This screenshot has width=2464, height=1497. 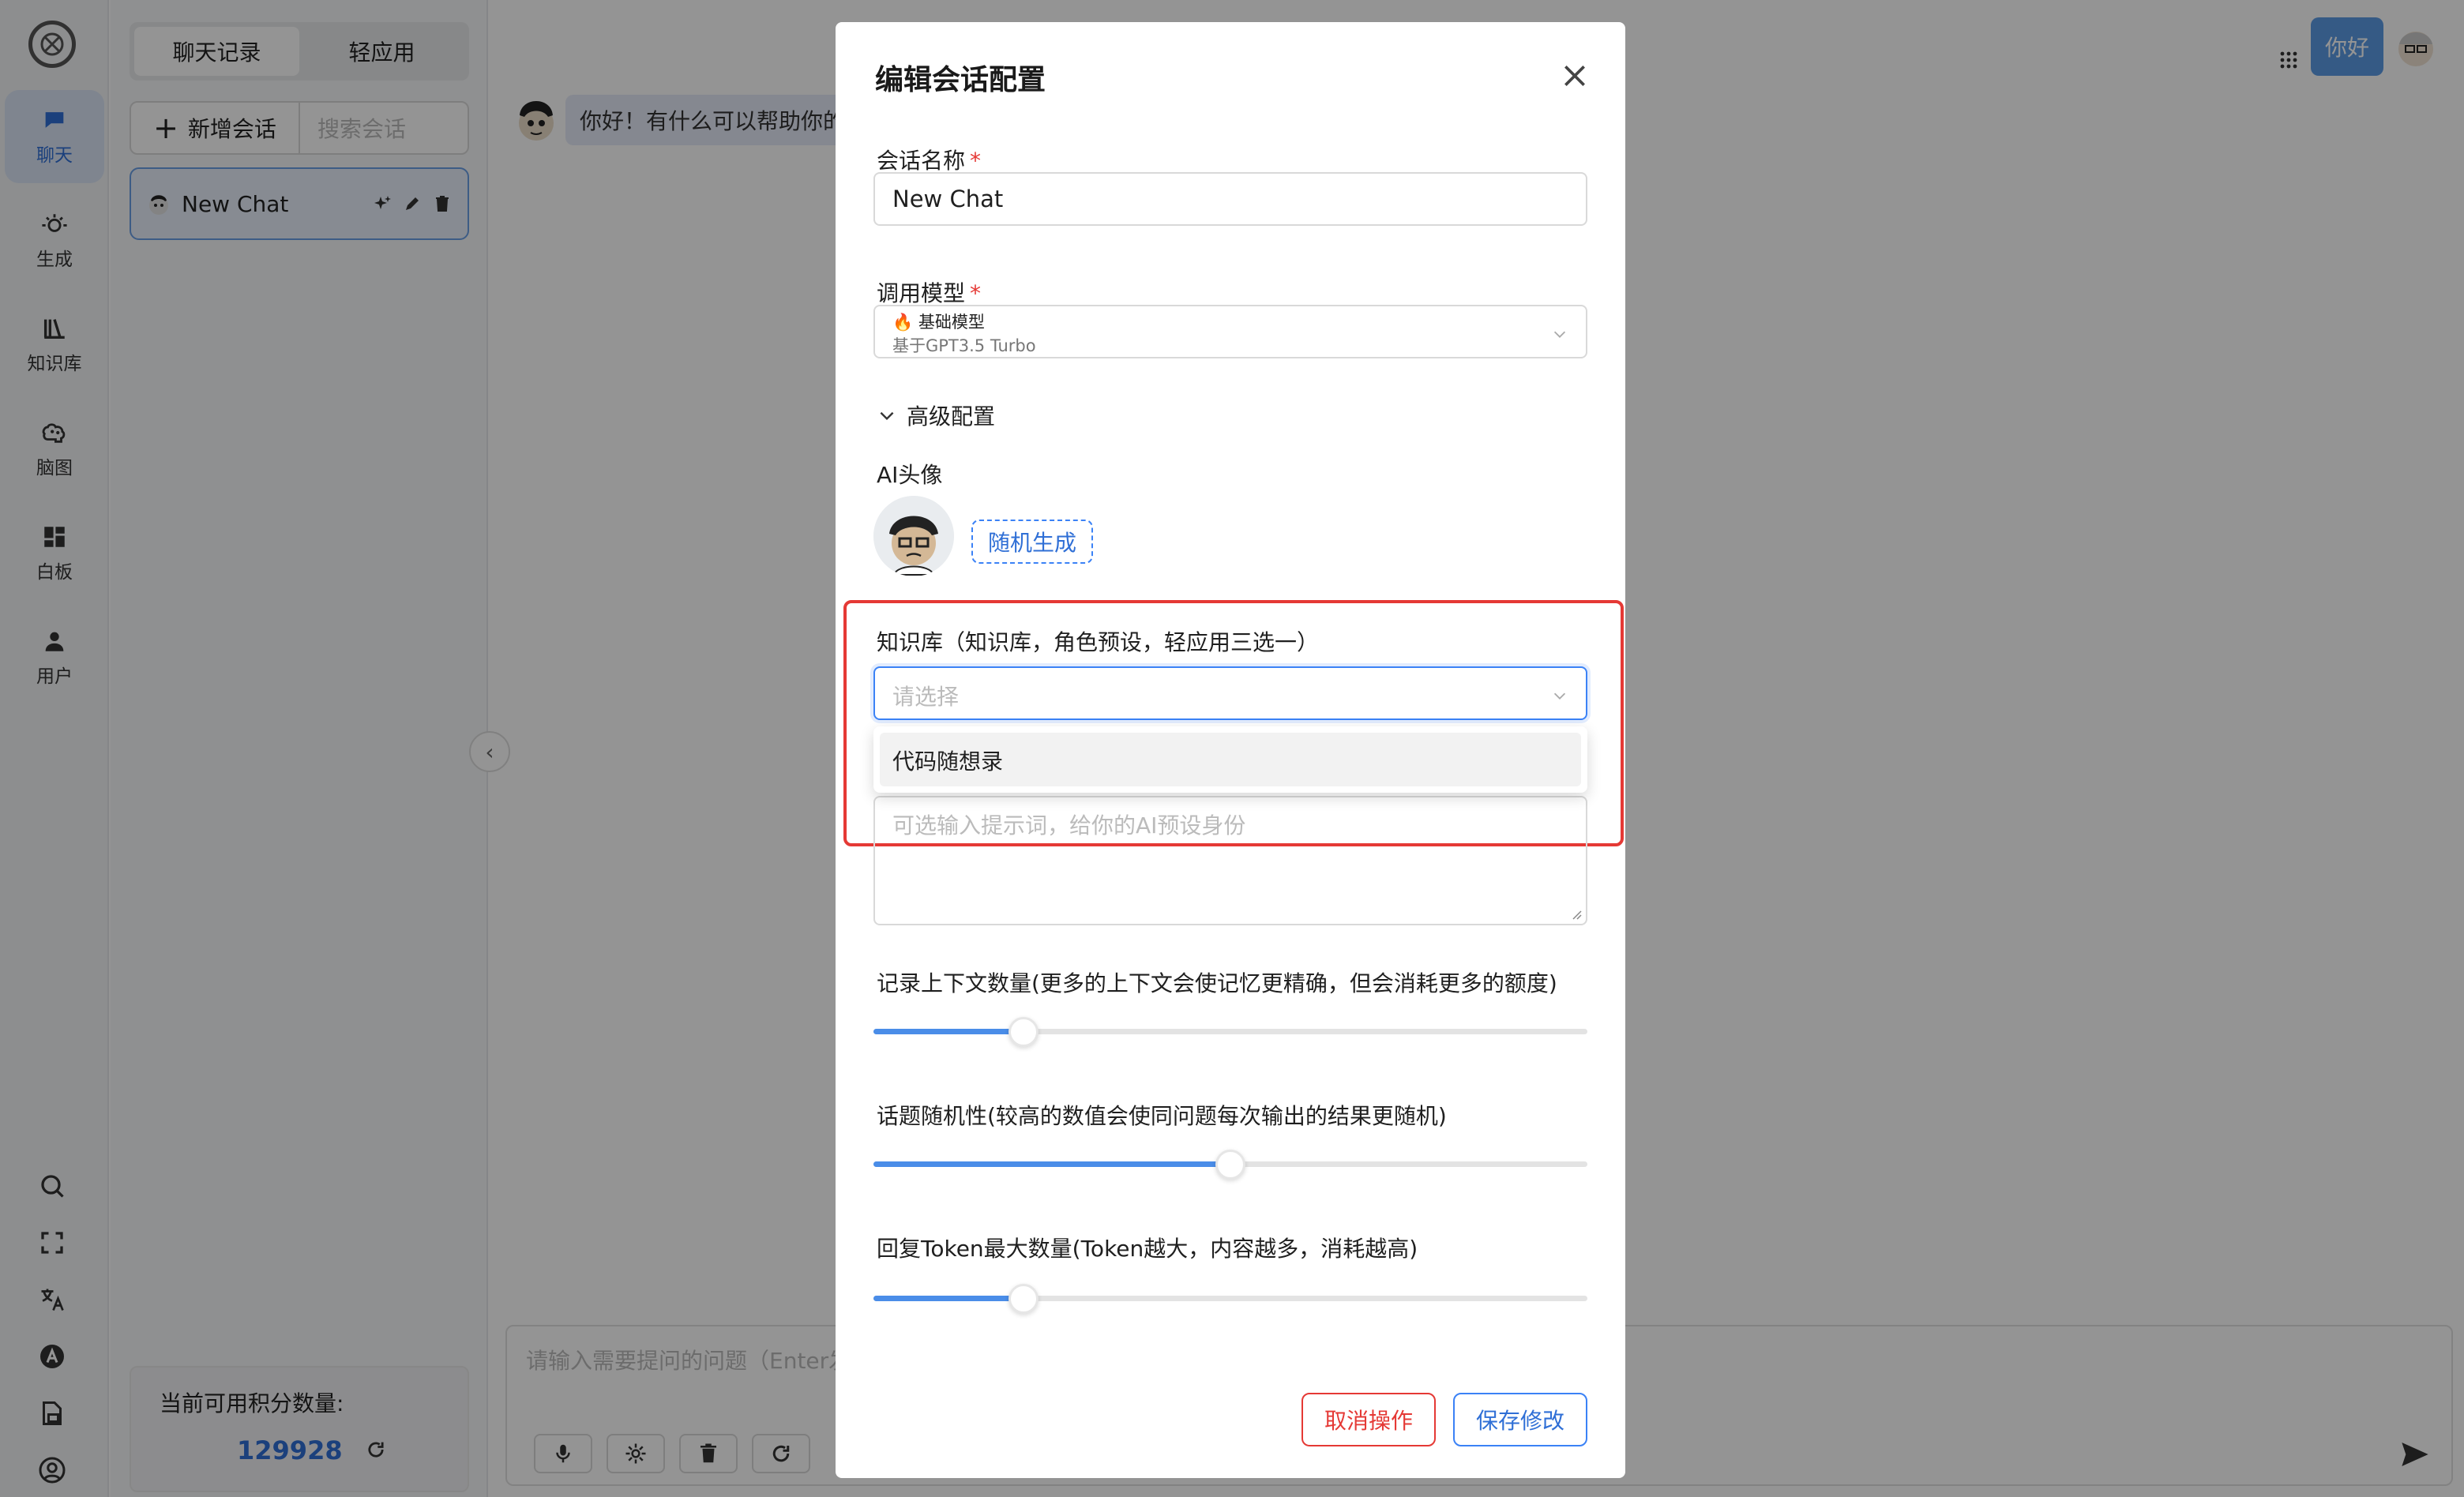 I want to click on session-name-label: 会话名称 *, so click(x=929, y=161).